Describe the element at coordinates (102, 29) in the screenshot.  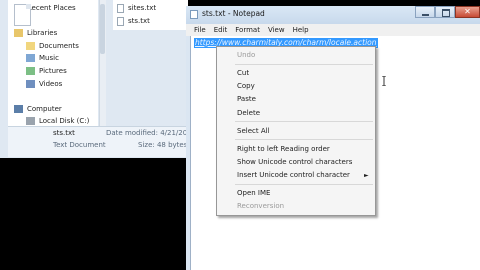
I see `nav-scrollbar-thumb` at that location.